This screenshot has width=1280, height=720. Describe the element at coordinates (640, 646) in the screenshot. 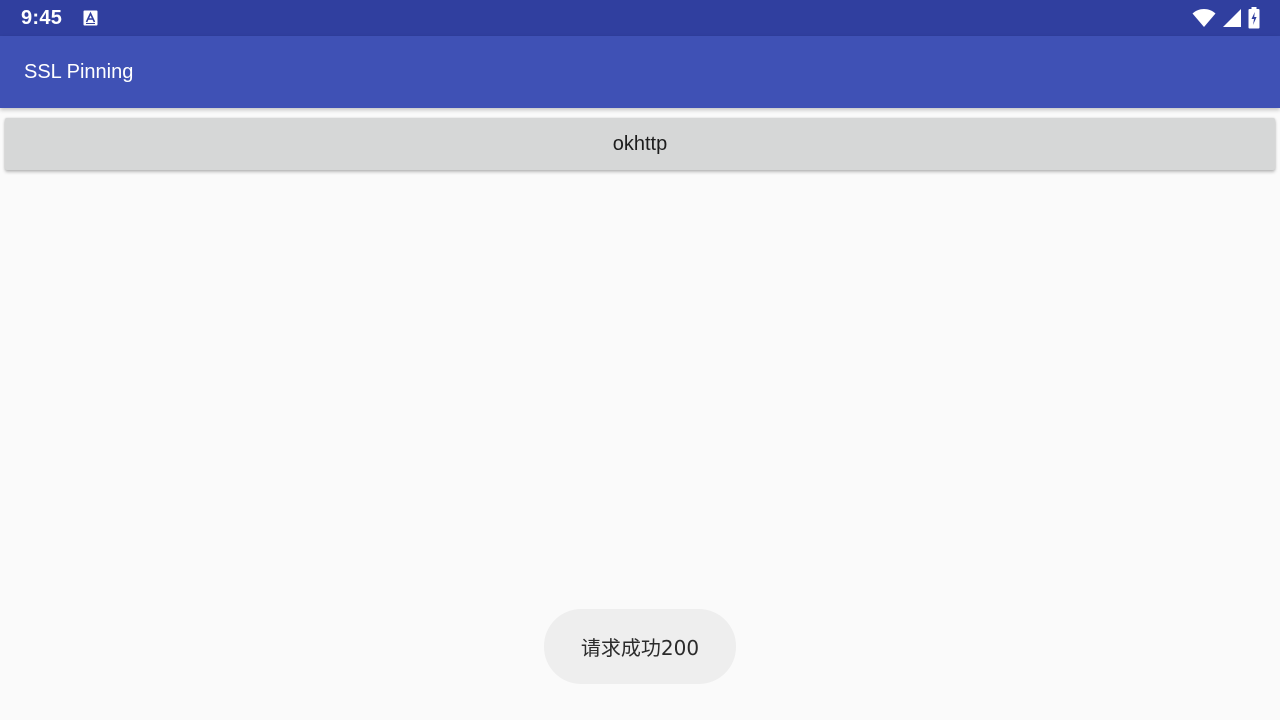

I see `toast-message: 请求成功200` at that location.